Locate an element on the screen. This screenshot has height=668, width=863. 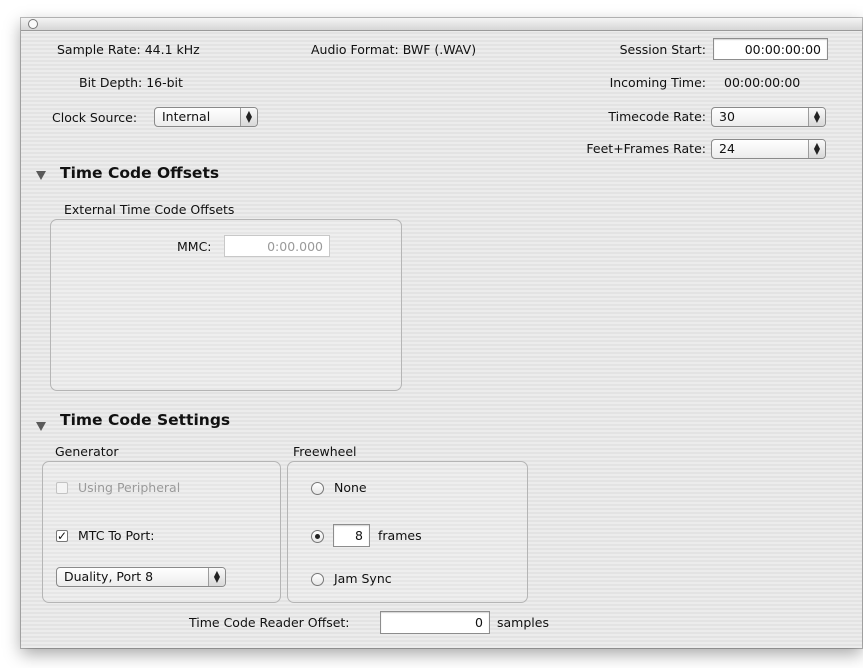
audio-format: Audio Format: BWF (.WAV) is located at coordinates (393, 49).